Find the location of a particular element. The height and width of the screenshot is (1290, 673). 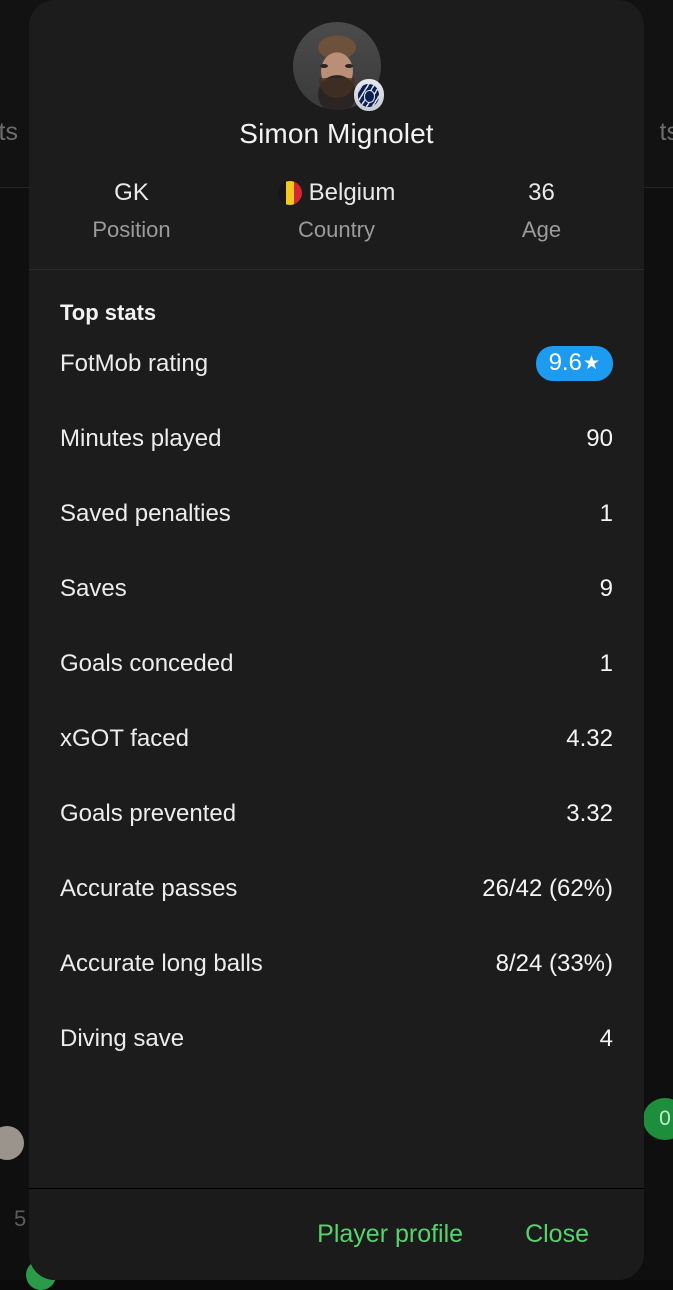

meta-age: 36 Age is located at coordinates (541, 211).